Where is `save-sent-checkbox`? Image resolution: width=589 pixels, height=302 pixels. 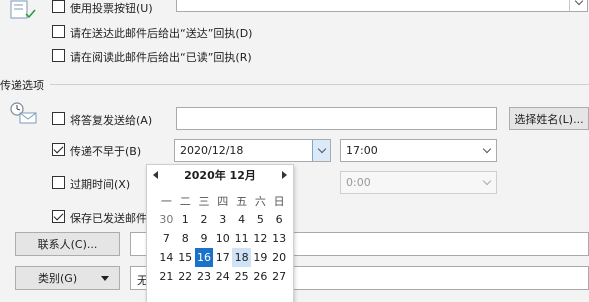
save-sent-checkbox is located at coordinates (58, 216).